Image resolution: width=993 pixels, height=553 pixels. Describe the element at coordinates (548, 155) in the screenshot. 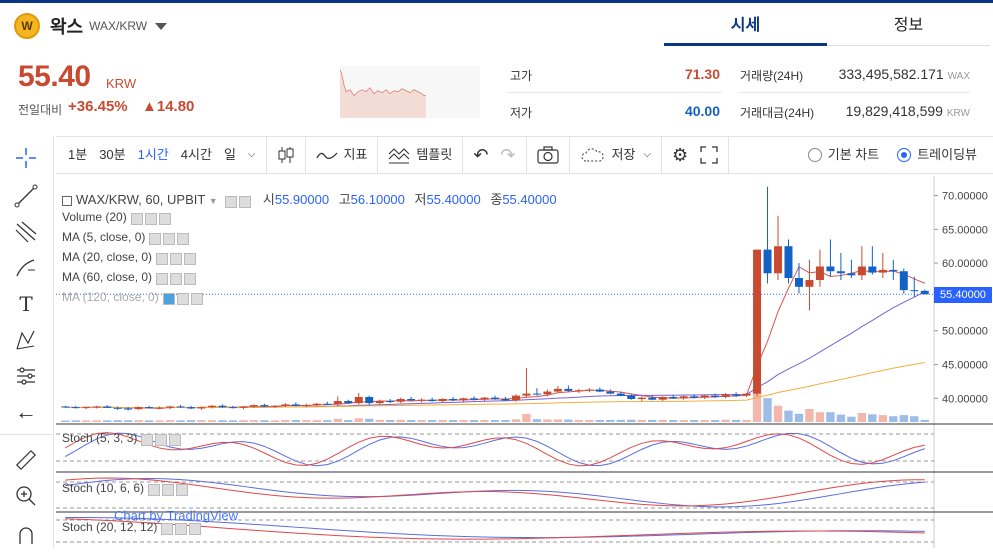

I see `camera-icon` at that location.